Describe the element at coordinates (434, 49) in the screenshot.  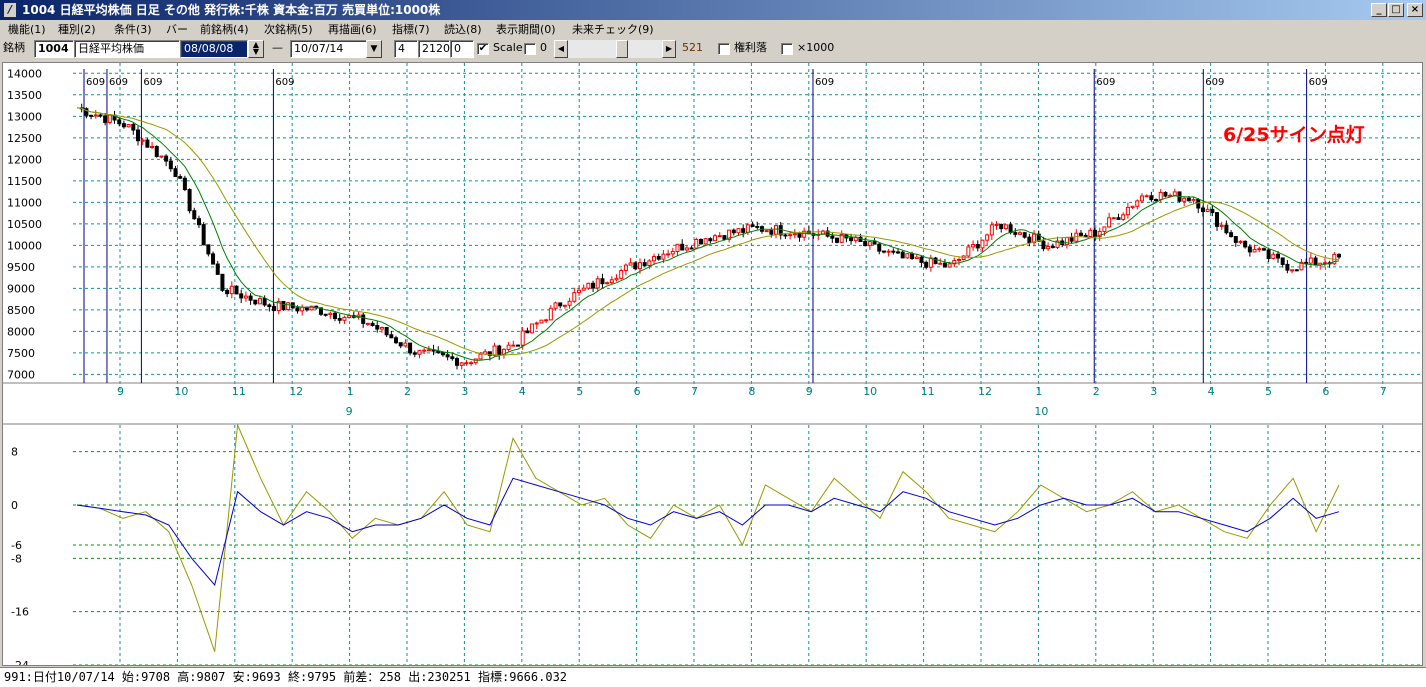
I see `param2-input: 2120` at that location.